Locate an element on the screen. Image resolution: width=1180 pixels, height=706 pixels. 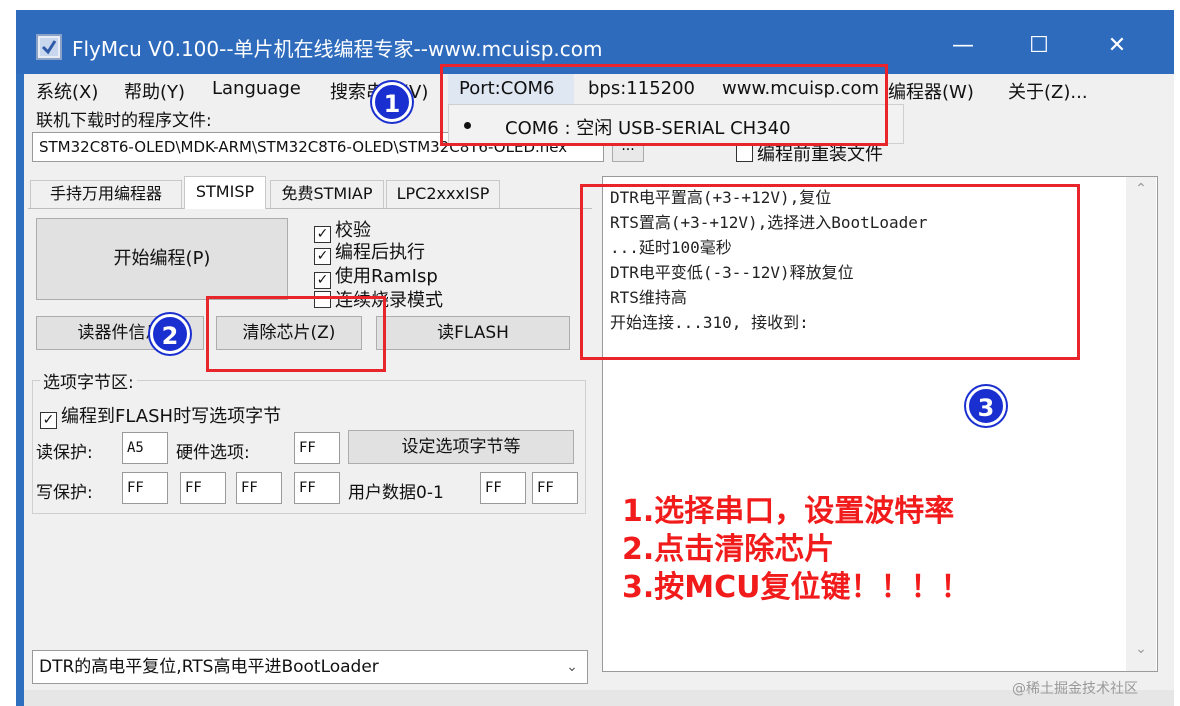
user-data-label: 用户数据0-1 is located at coordinates (396, 493).